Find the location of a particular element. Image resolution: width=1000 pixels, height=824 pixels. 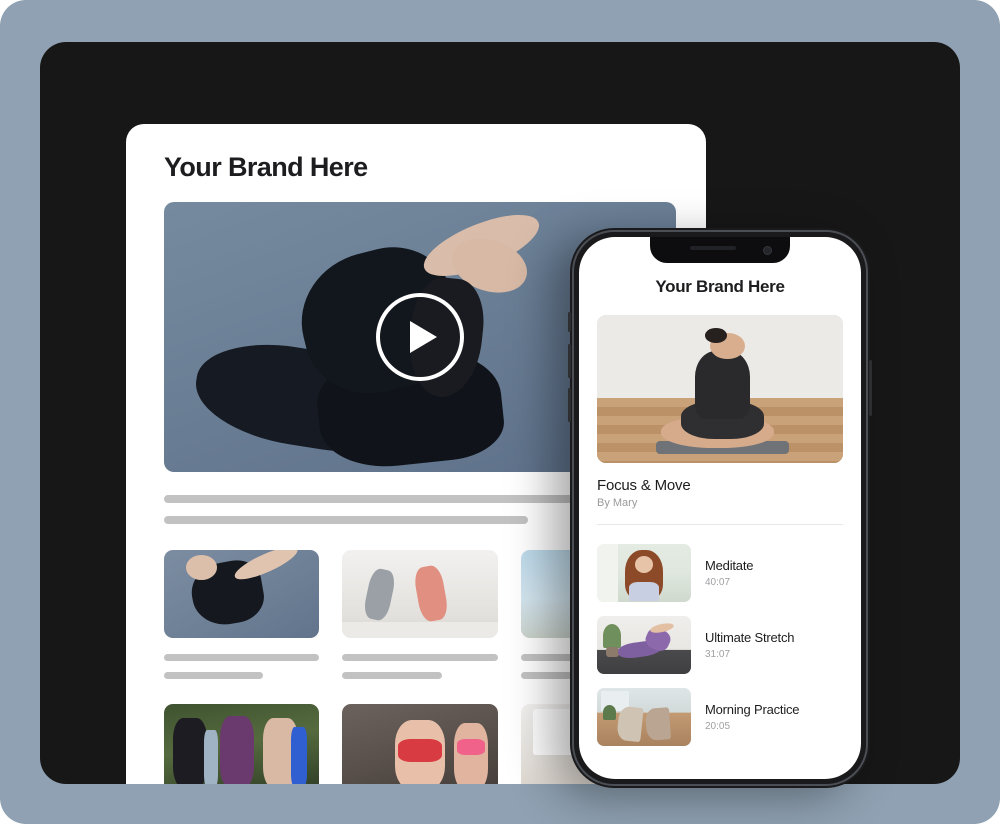

list-item-title: Morning Practice is located at coordinates (752, 709).